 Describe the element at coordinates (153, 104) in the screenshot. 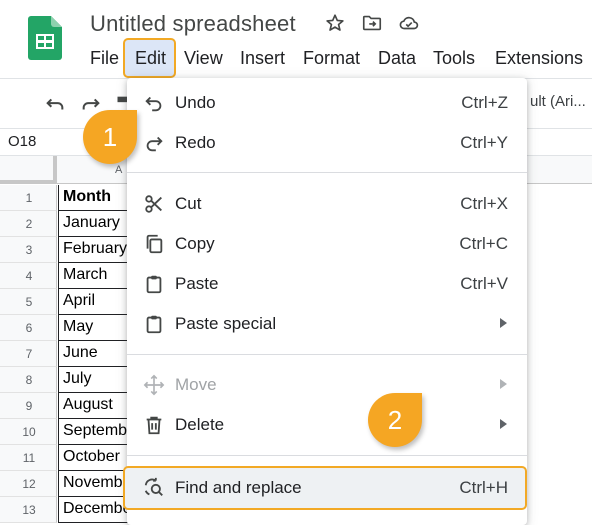

I see `undo-icon` at that location.